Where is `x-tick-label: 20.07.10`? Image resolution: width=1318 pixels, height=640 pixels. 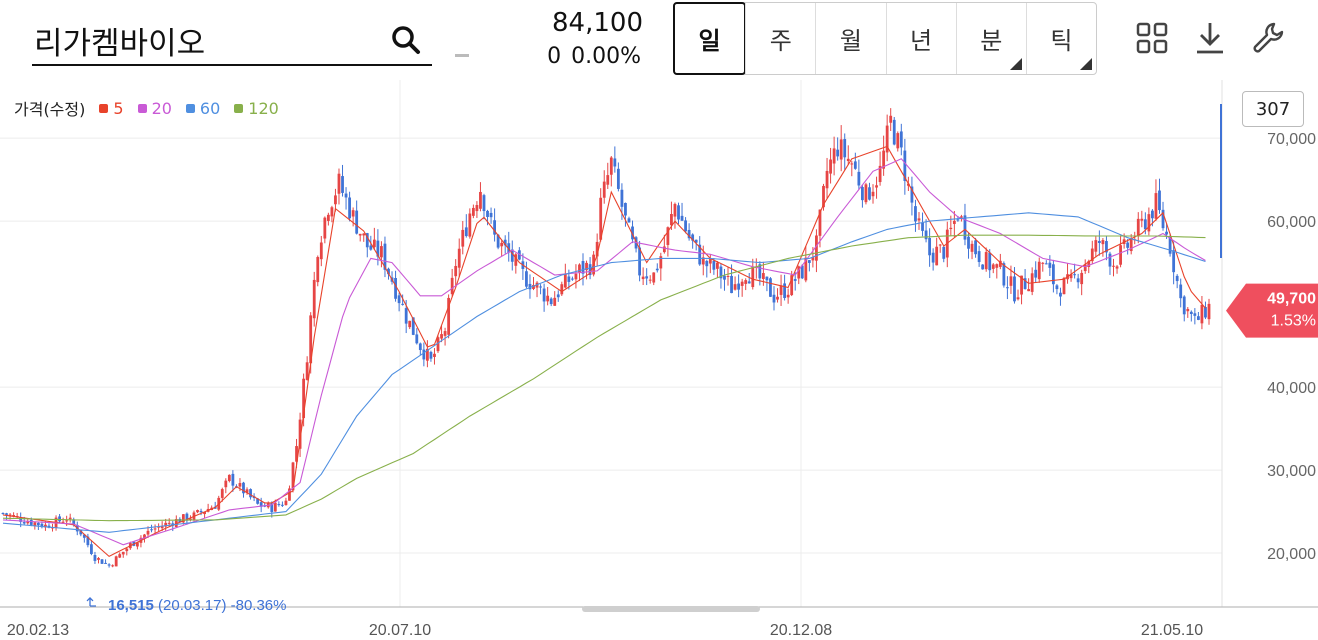
x-tick-label: 20.07.10 is located at coordinates (400, 630).